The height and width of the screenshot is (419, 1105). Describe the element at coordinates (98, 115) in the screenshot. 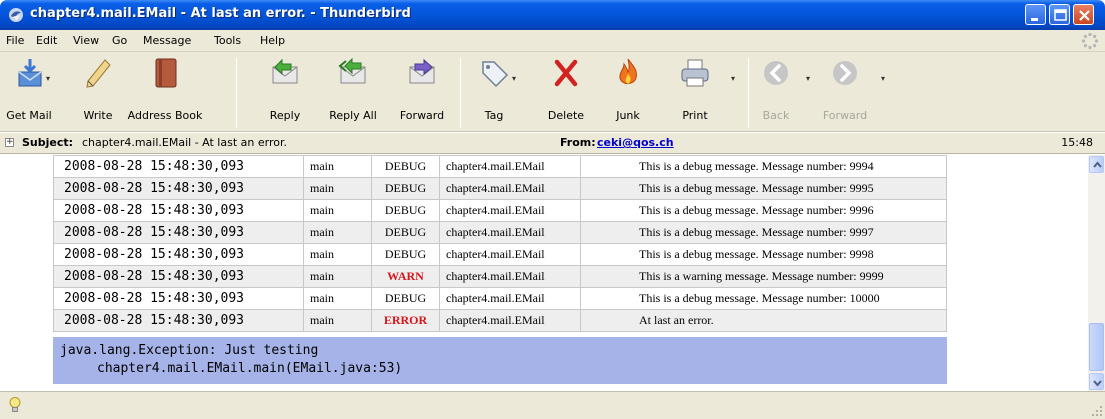

I see `write-label: Write` at that location.